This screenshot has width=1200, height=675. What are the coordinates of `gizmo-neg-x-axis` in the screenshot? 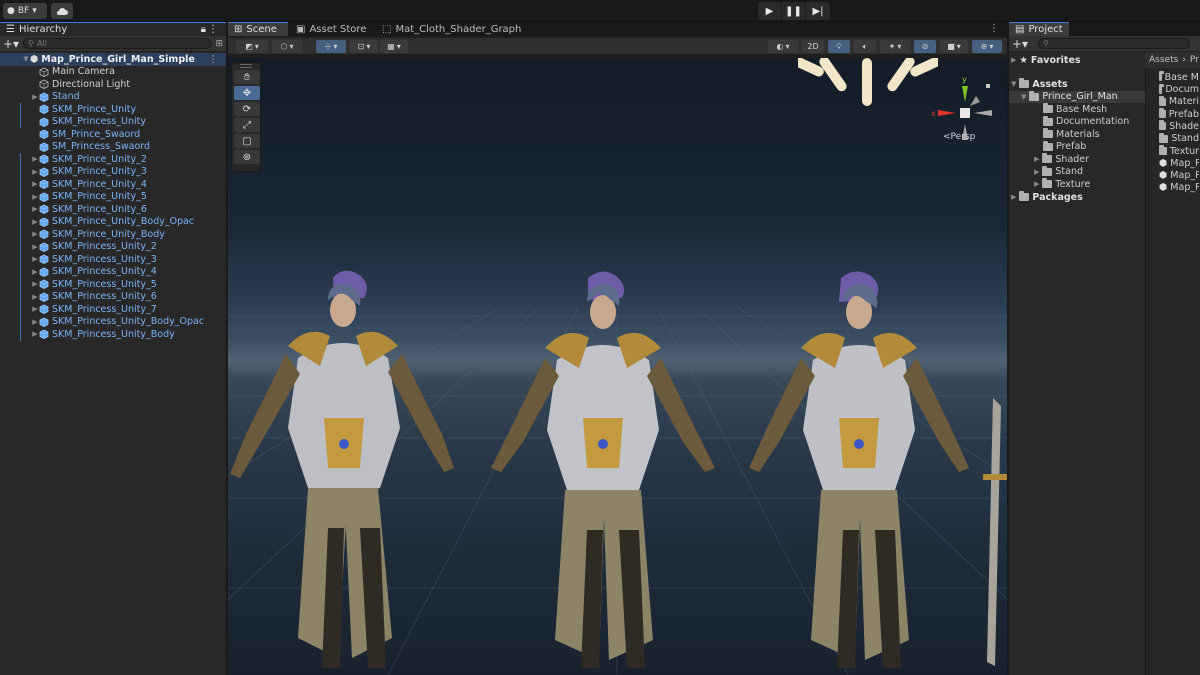 It's located at (983, 113).